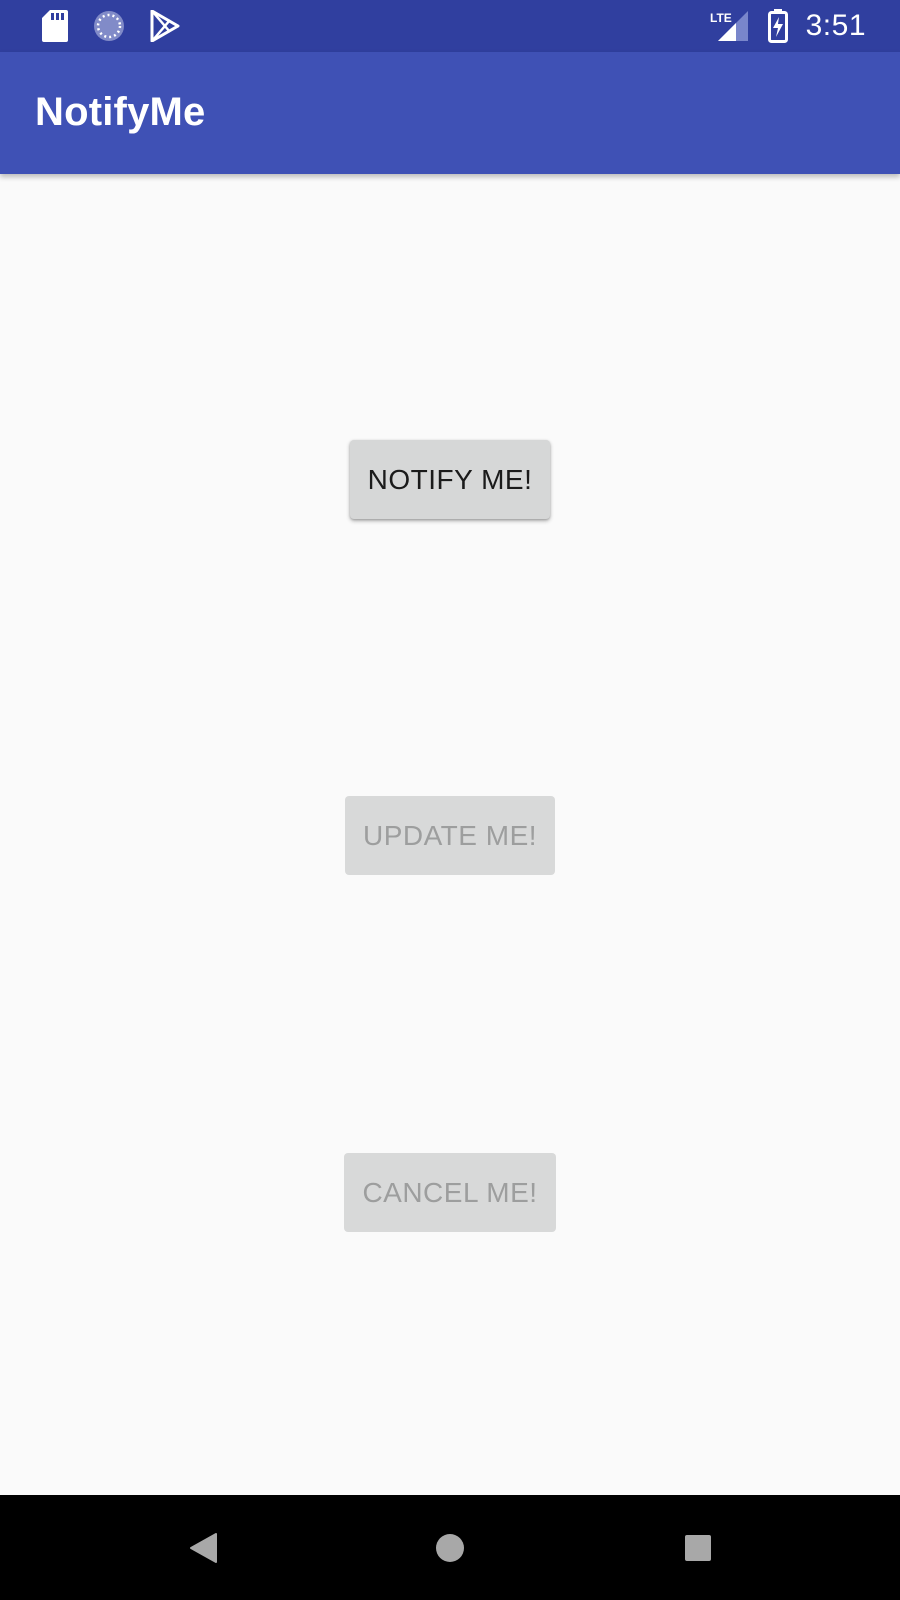  I want to click on update-me-button: UPDATE ME!, so click(450, 835).